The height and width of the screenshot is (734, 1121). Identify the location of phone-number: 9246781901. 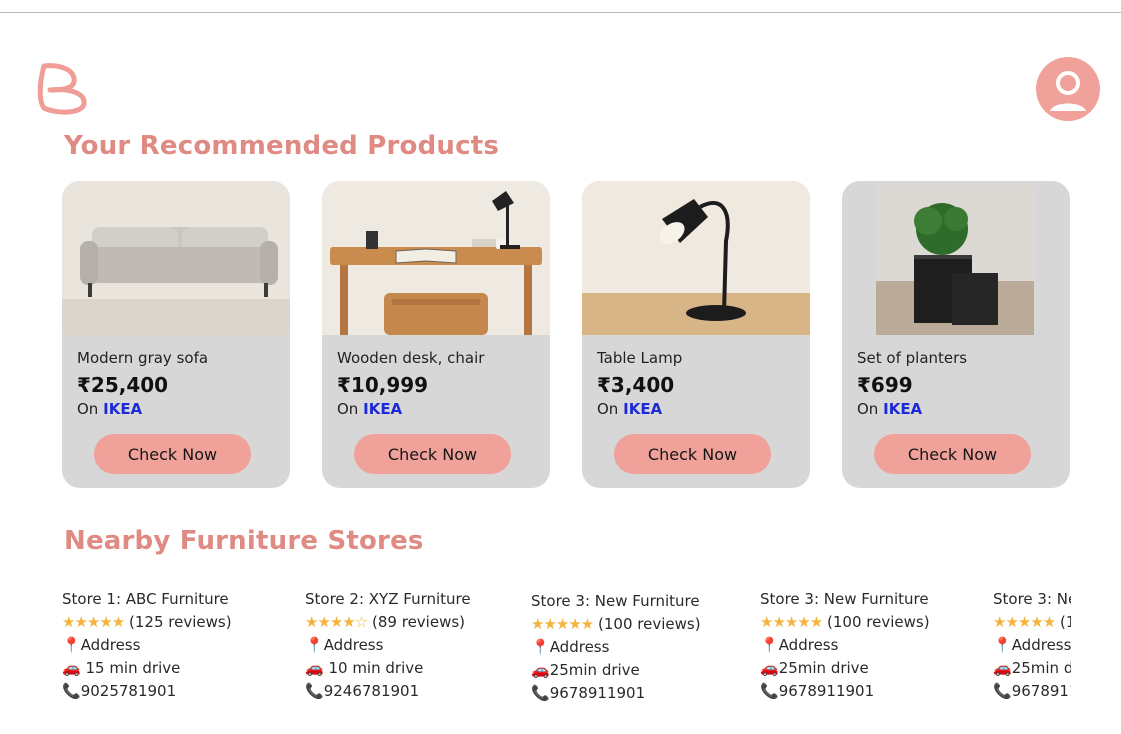
(371, 691).